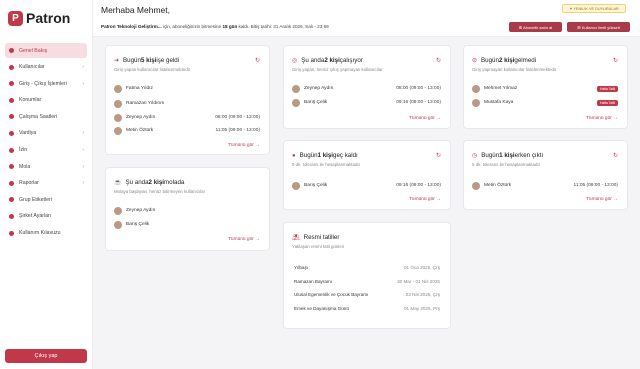 The width and height of the screenshot is (640, 369). I want to click on time: 09:16 (09:00 - 13:00), so click(418, 102).